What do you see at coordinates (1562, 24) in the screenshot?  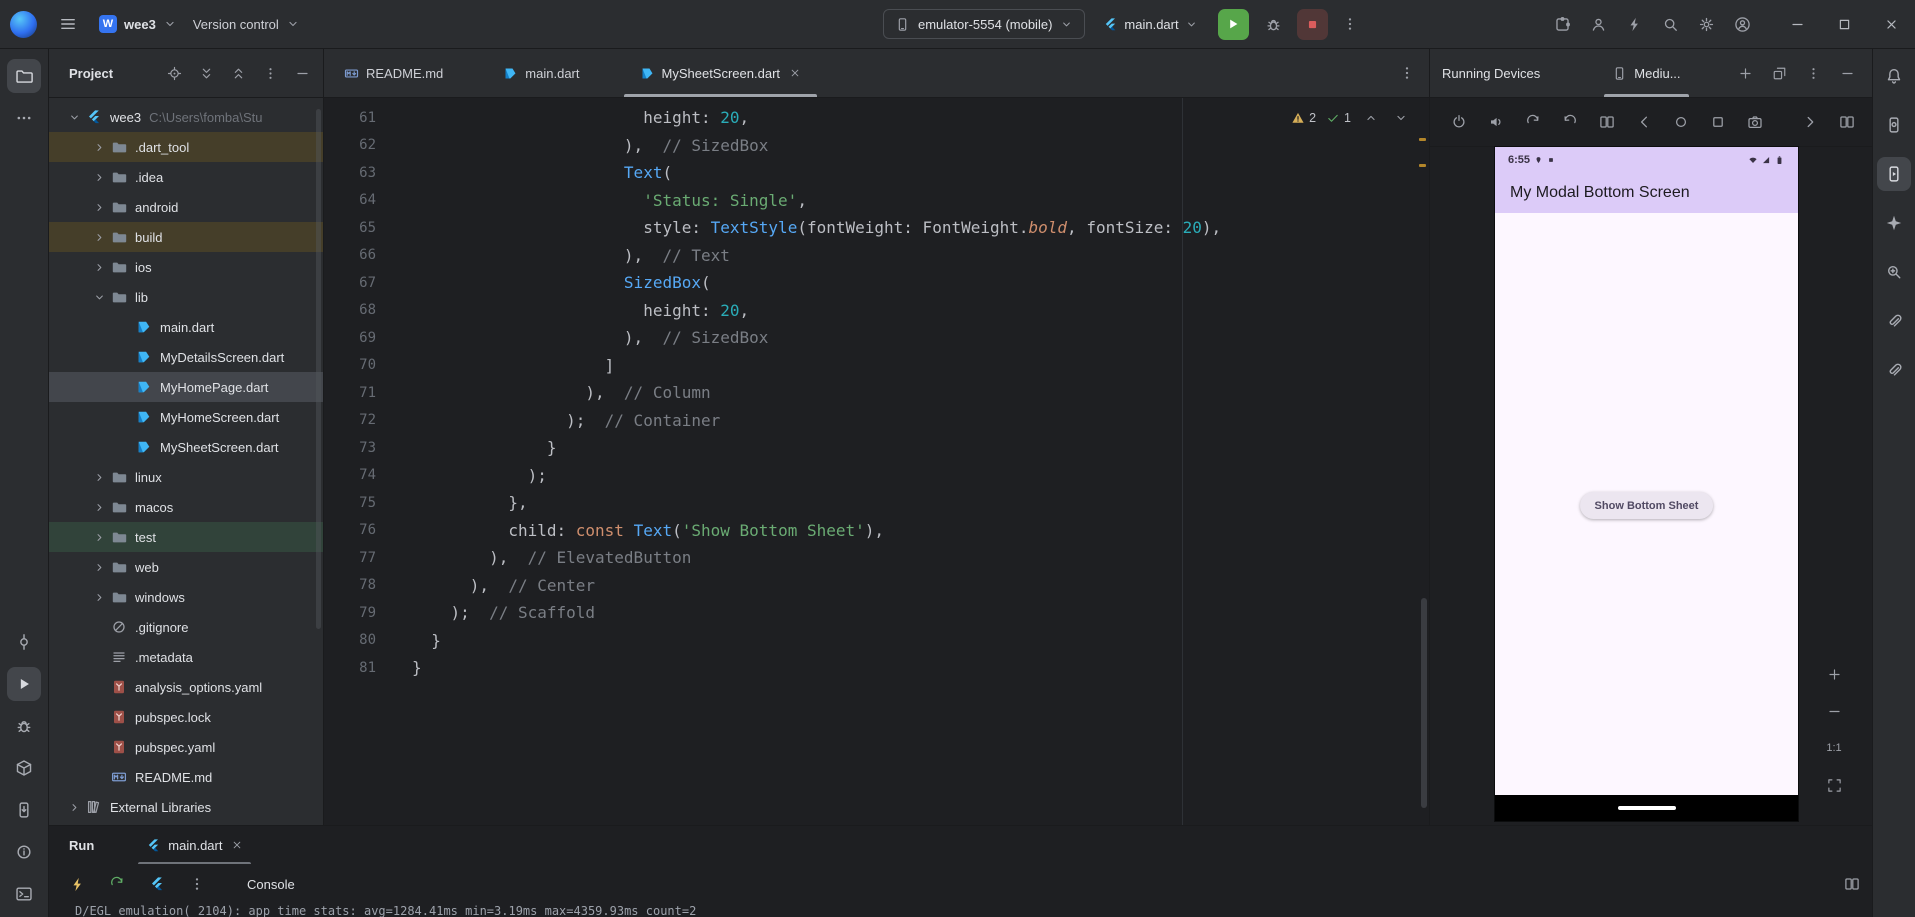 I see `plugins-button` at bounding box center [1562, 24].